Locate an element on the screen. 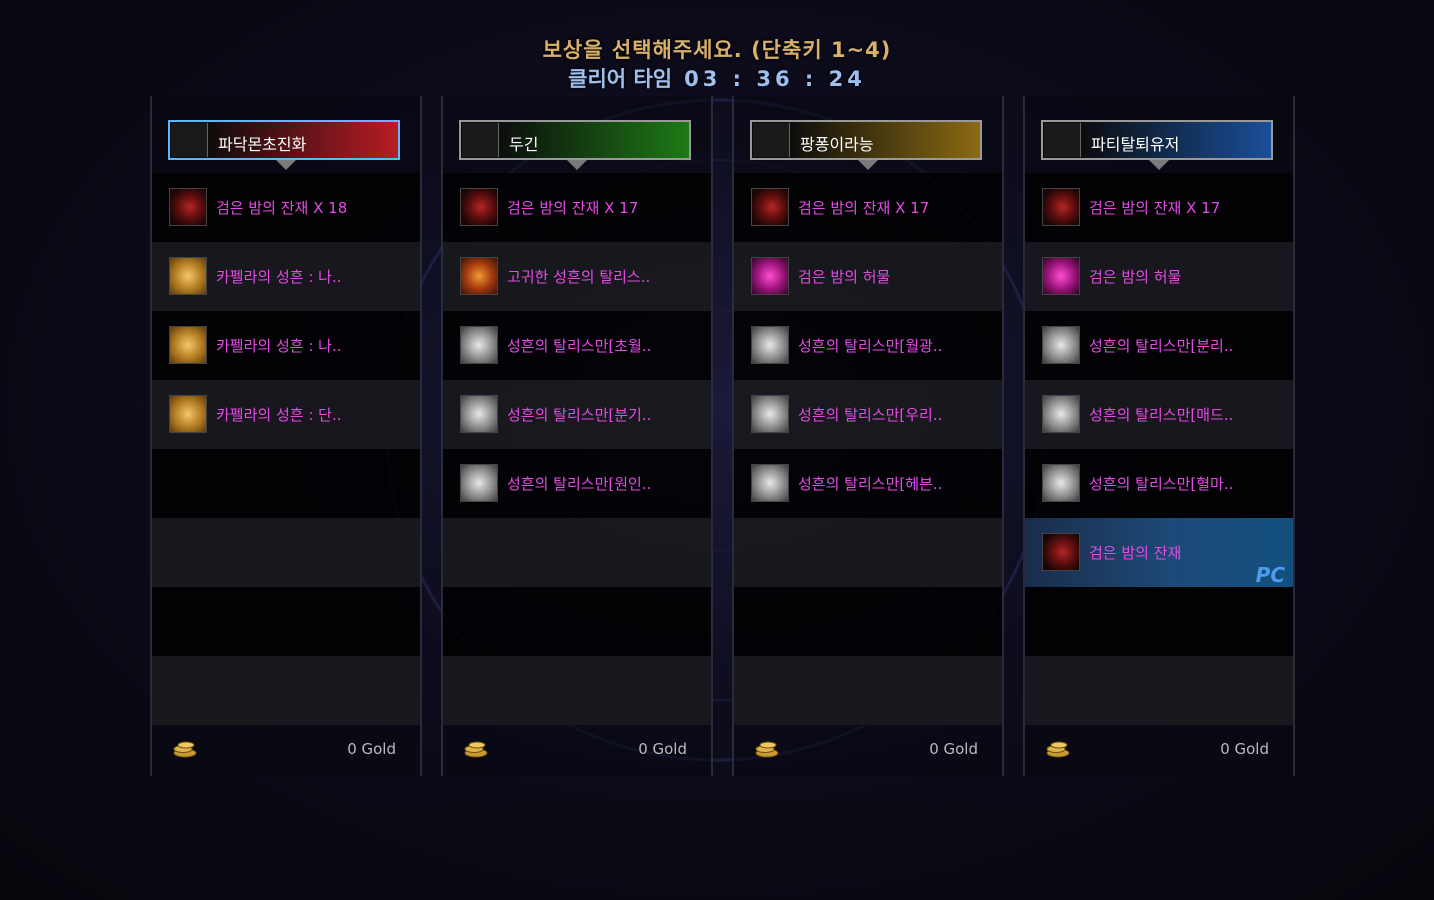 This screenshot has width=1434, height=900. reward-item-row: 성흔의 탈리스만[우리.. is located at coordinates (868, 414).